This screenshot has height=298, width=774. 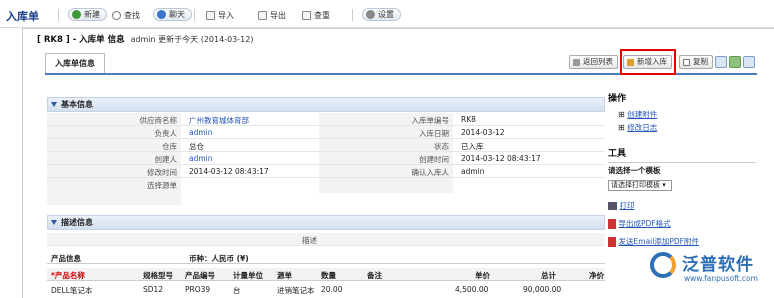 What do you see at coordinates (696, 62) in the screenshot?
I see `copy-button: 复制` at bounding box center [696, 62].